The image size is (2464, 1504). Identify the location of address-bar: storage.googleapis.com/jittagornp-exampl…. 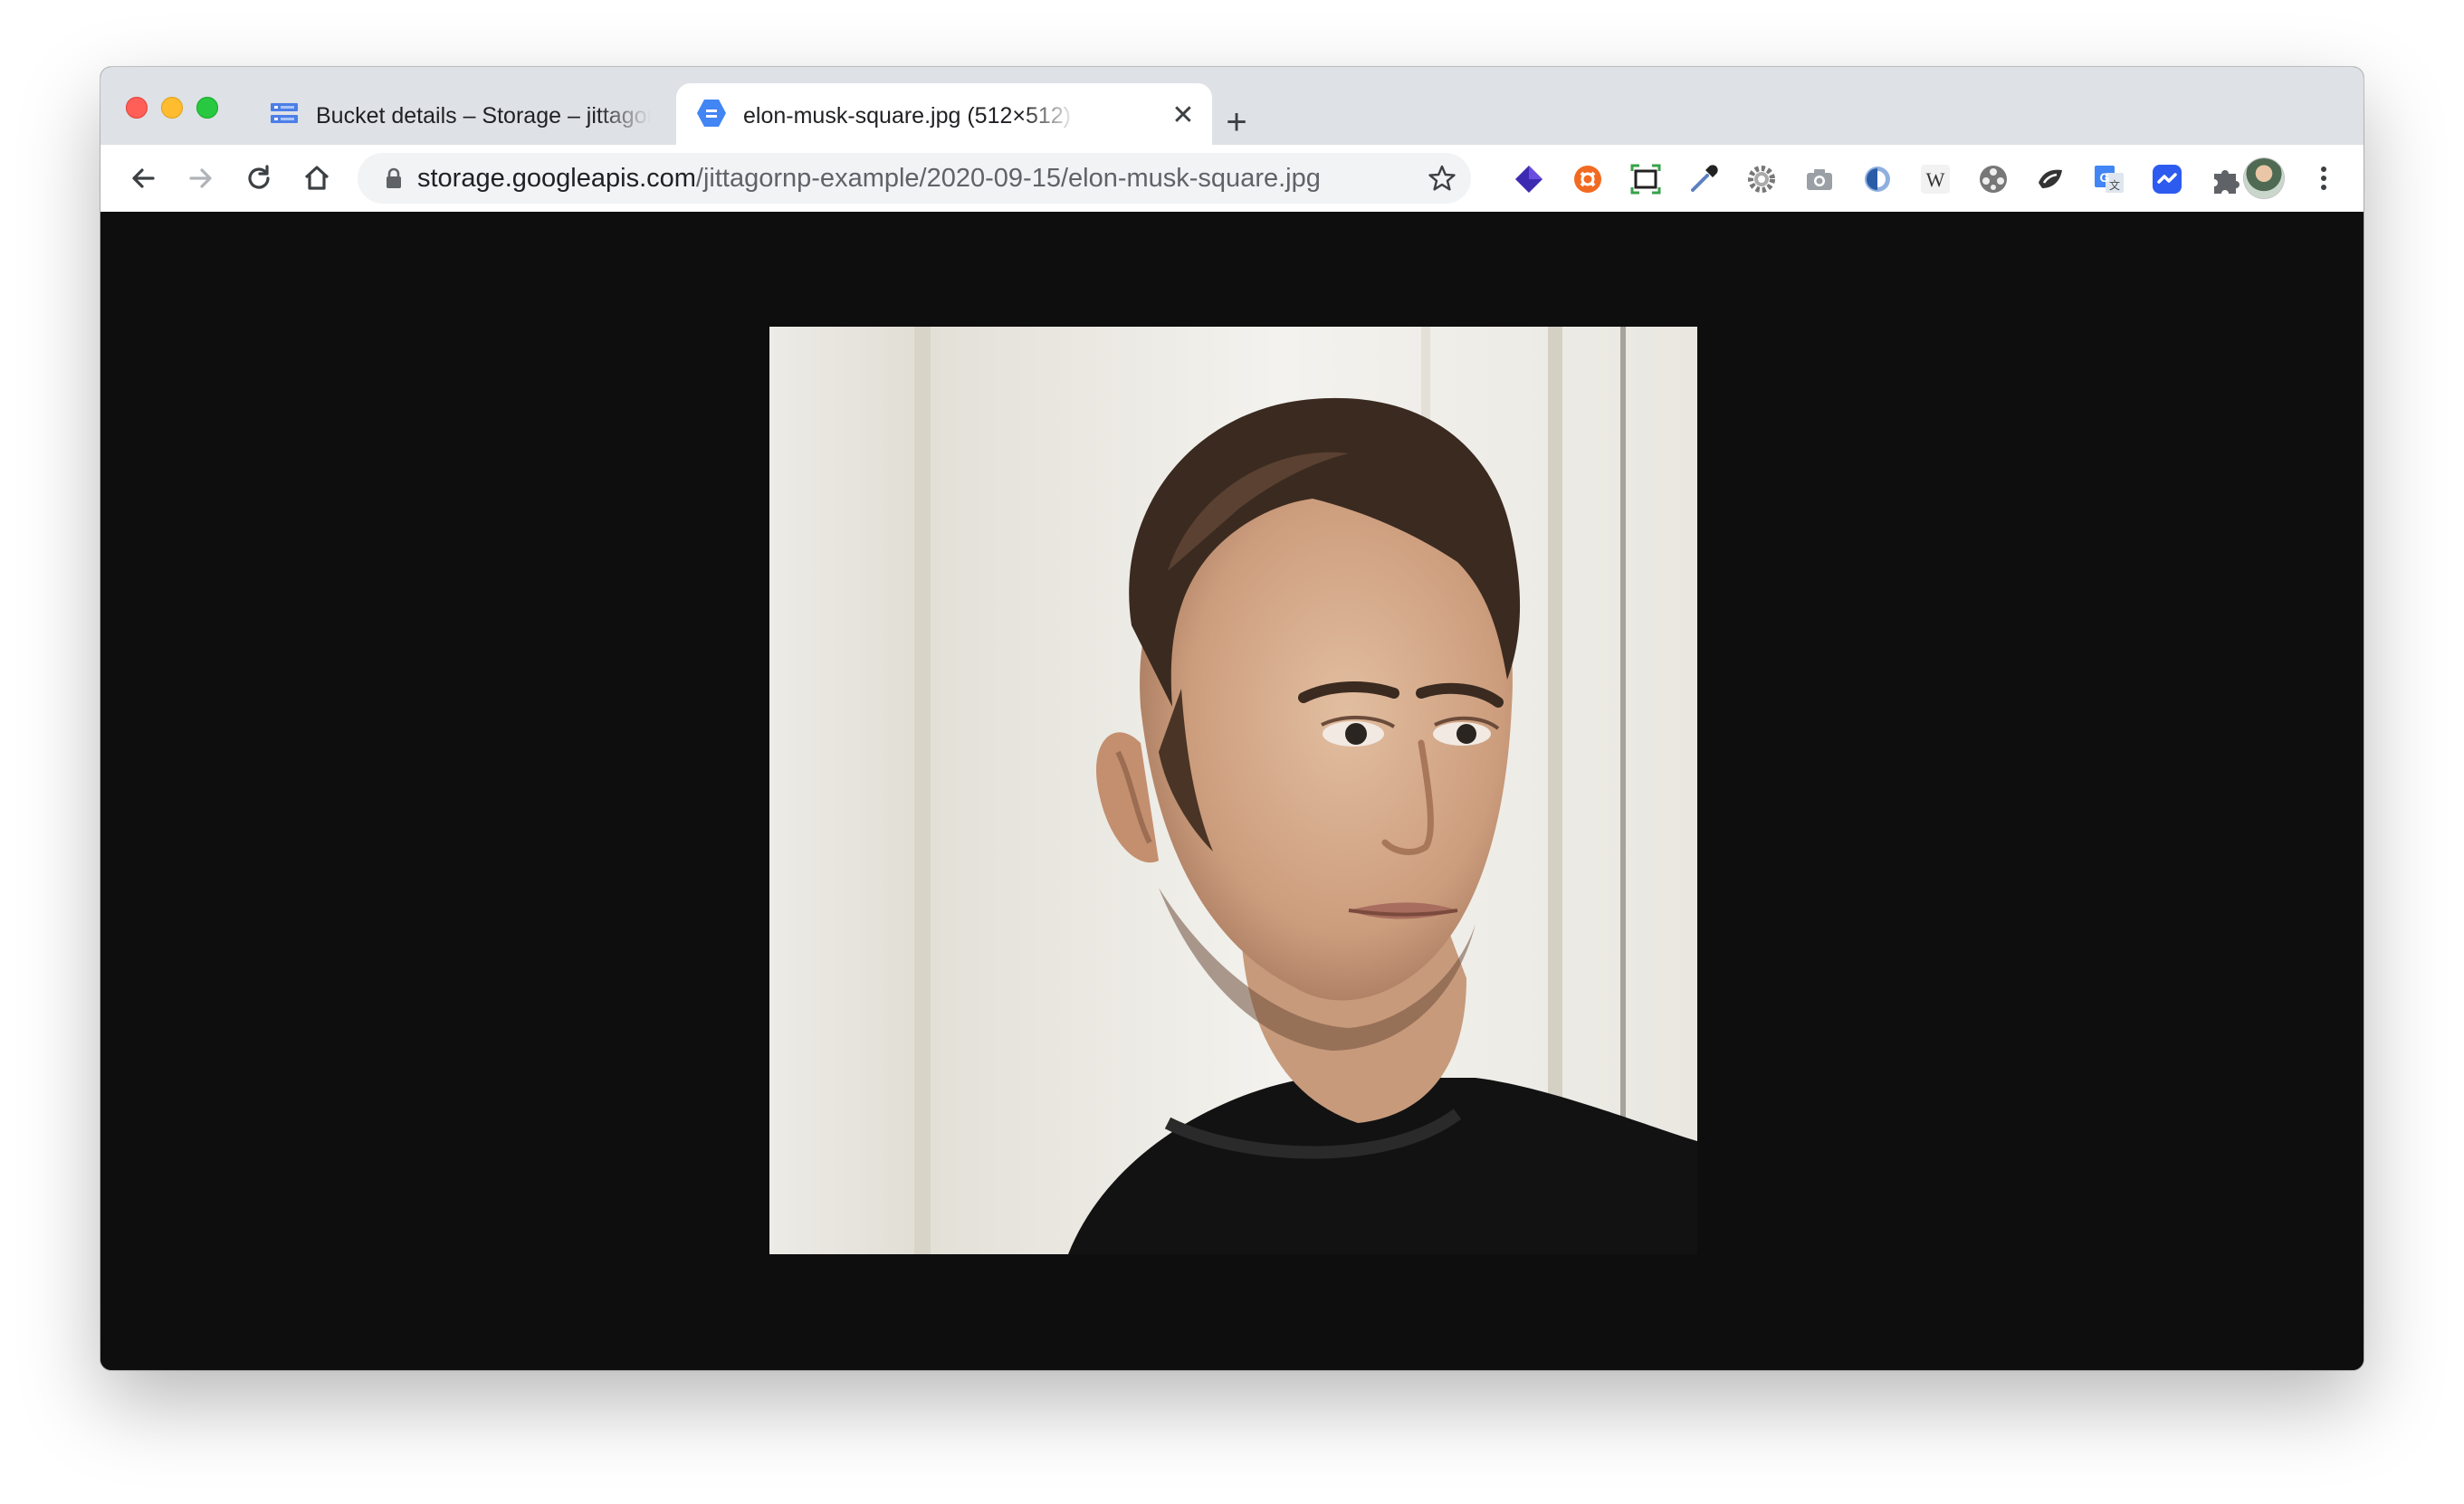
(914, 179).